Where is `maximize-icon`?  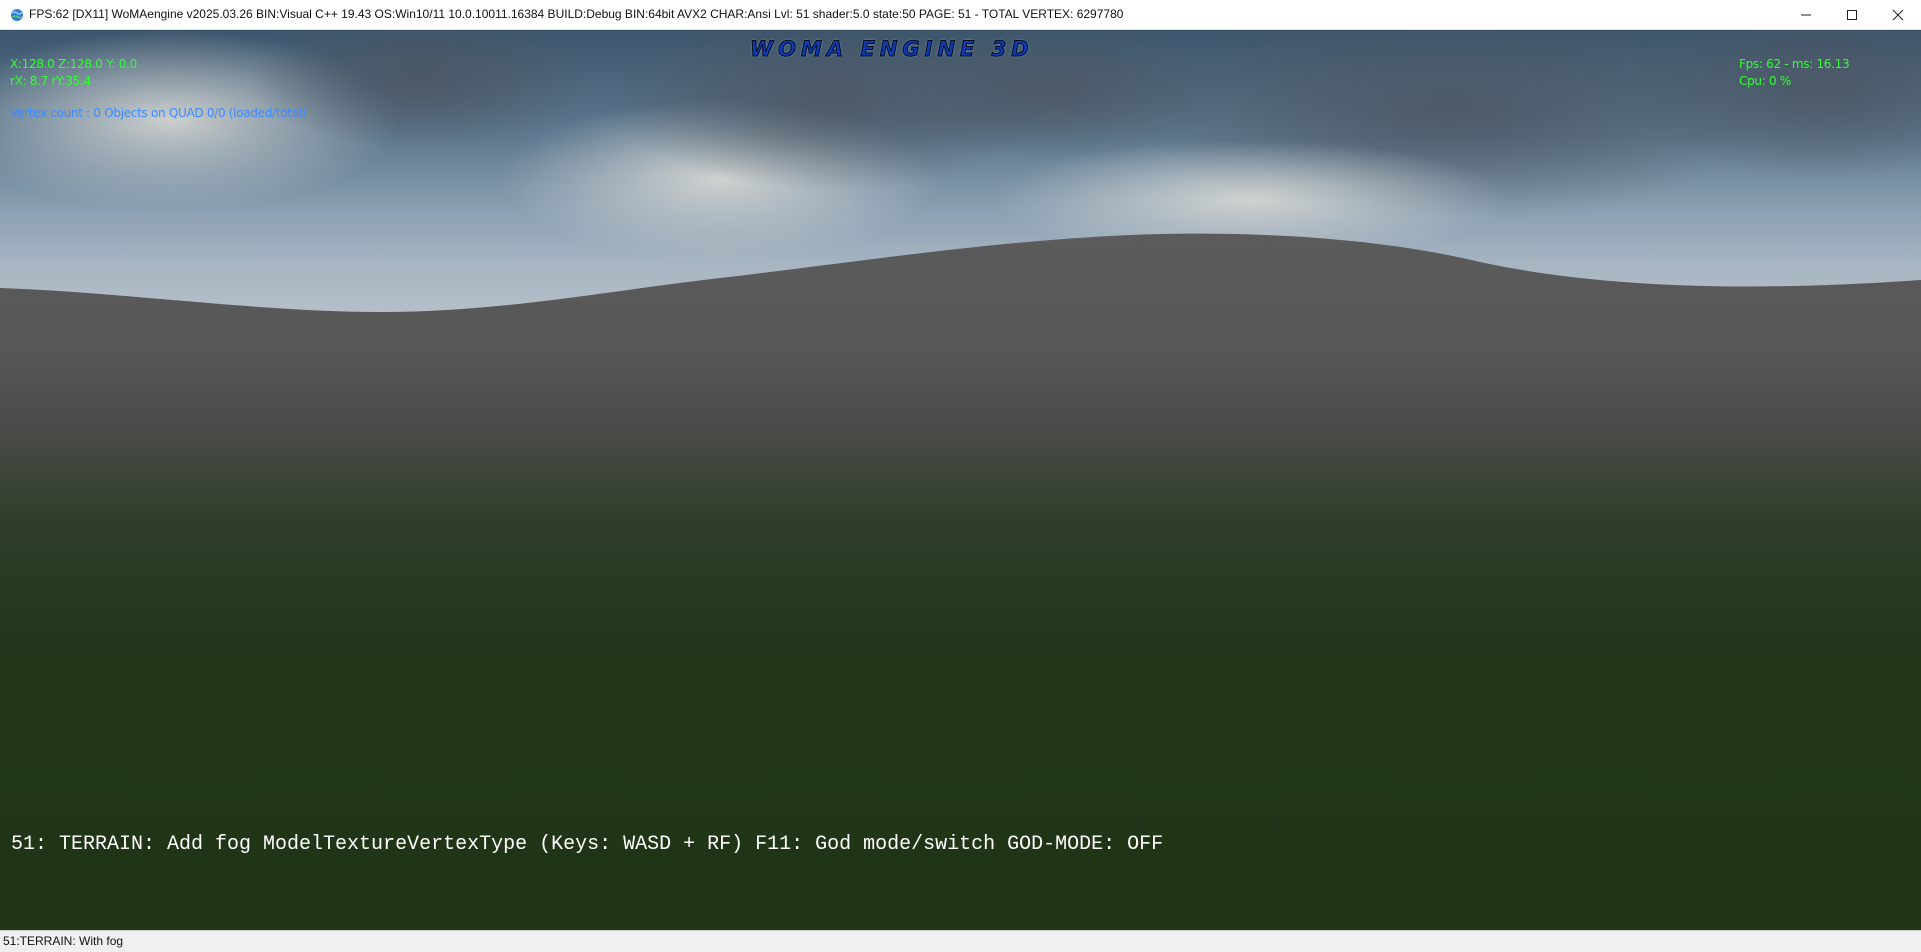 maximize-icon is located at coordinates (1852, 15).